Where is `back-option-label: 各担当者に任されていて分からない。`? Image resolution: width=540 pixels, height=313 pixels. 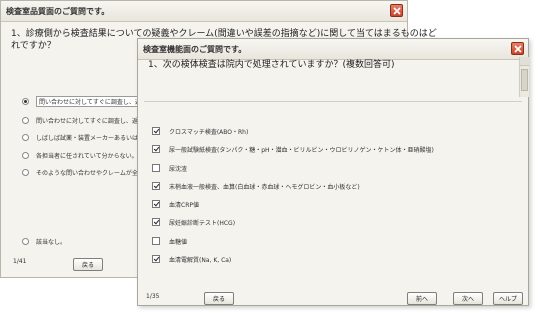 back-option-label: 各担当者に任されていて分からない。 is located at coordinates (87, 156).